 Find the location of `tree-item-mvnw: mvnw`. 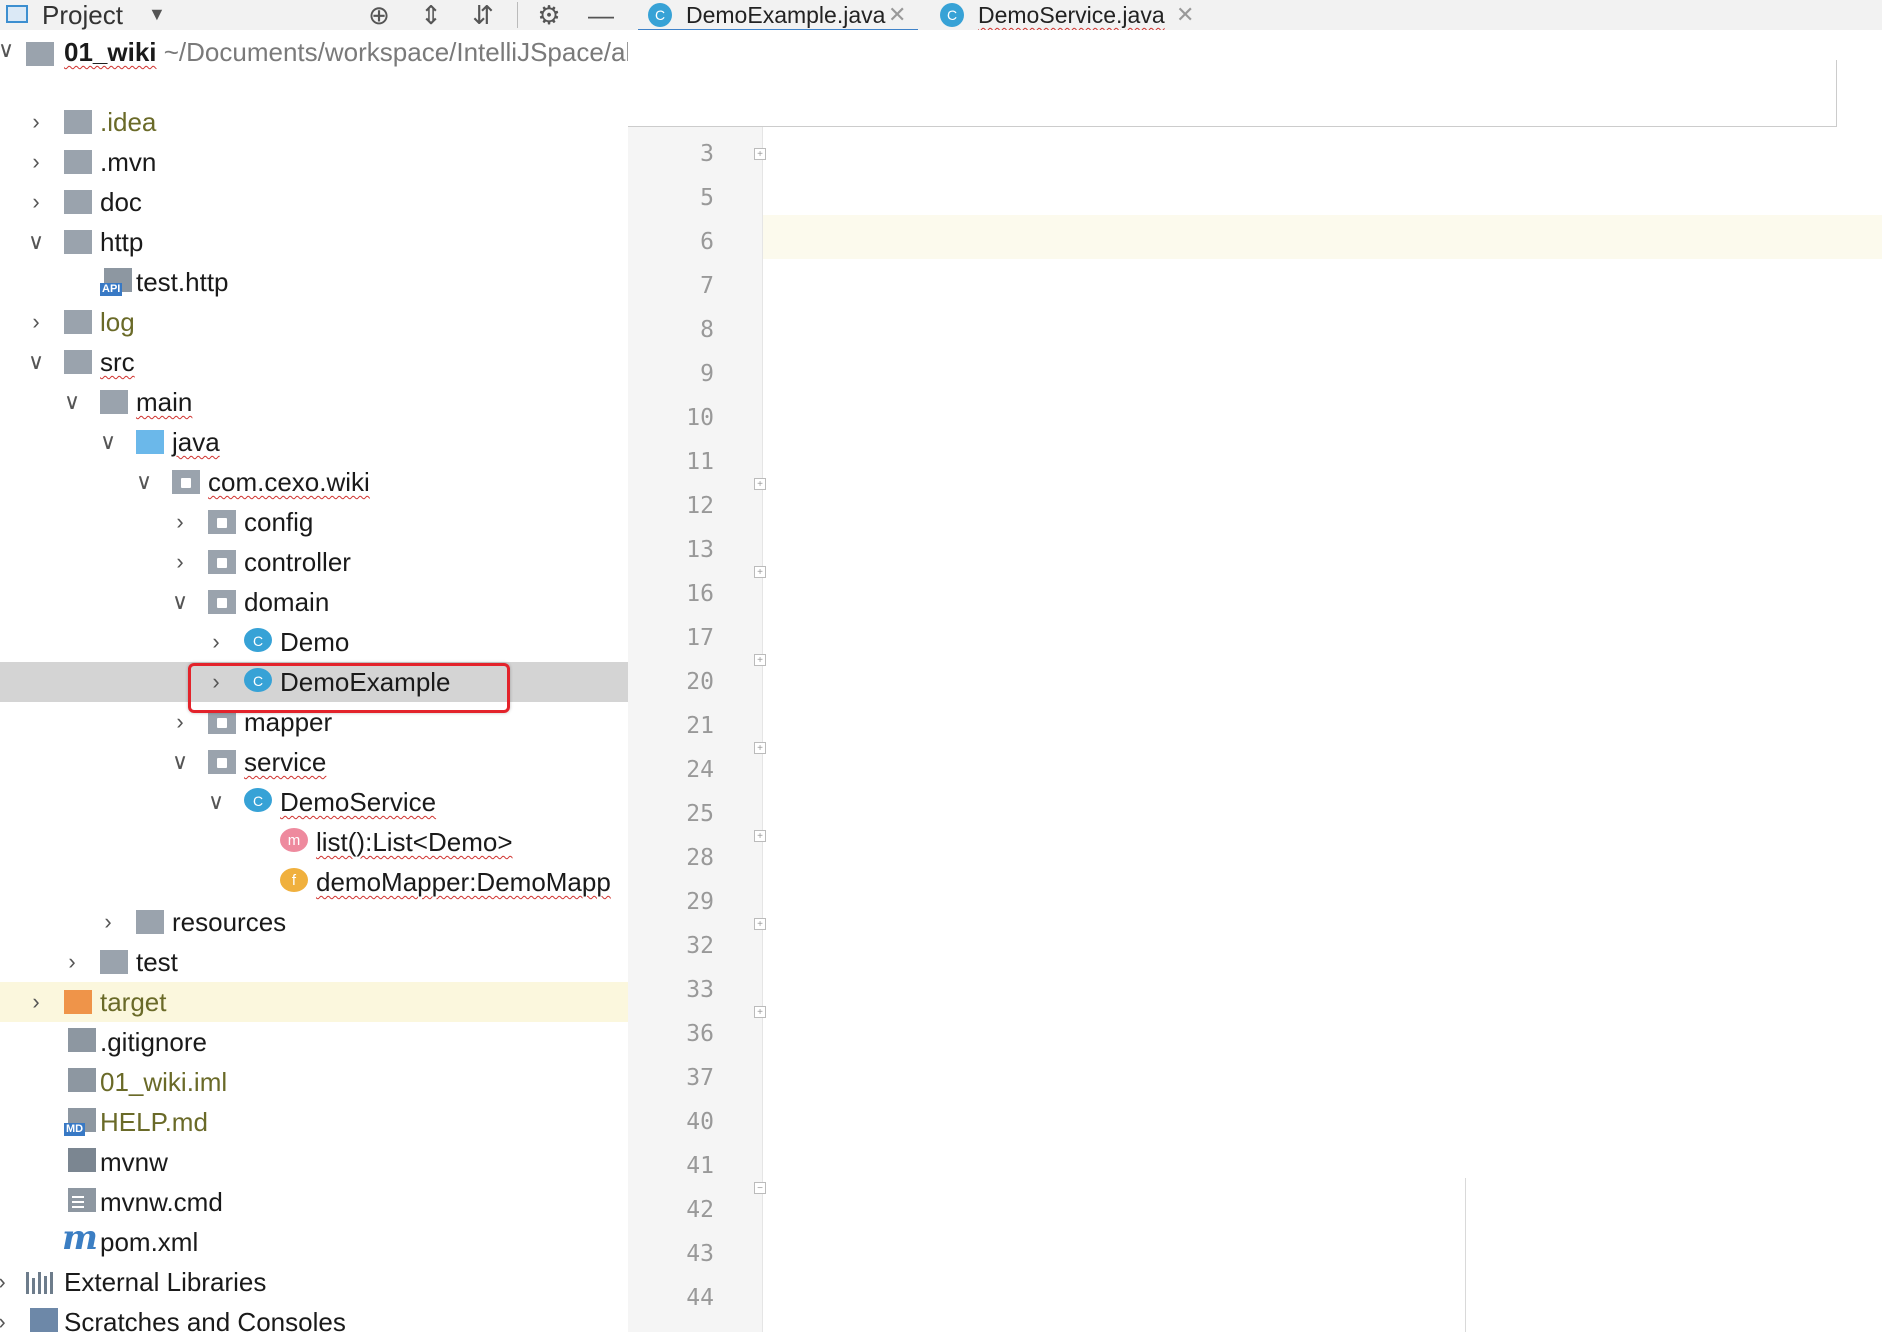

tree-item-mvnw: mvnw is located at coordinates (314, 1162).